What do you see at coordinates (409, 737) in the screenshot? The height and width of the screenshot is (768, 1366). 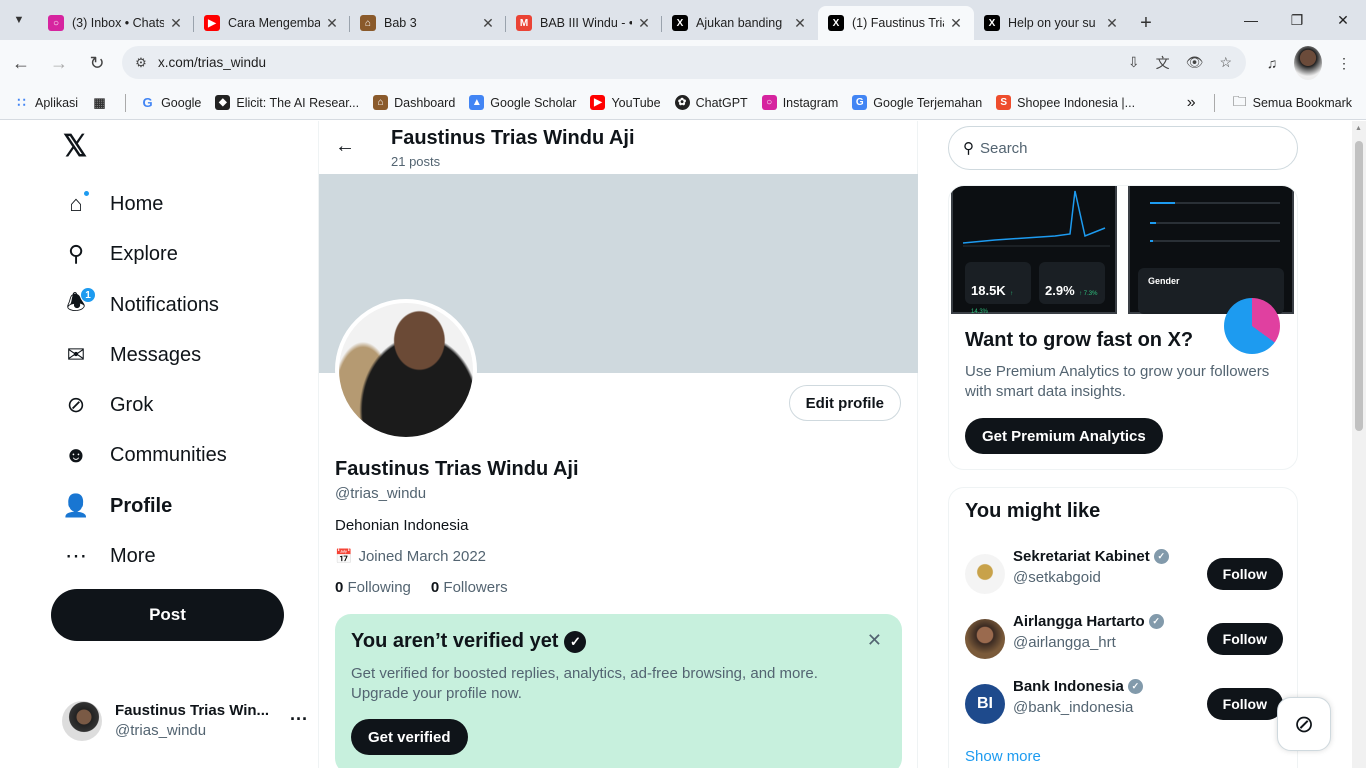 I see `get-verified-button: Get verified` at bounding box center [409, 737].